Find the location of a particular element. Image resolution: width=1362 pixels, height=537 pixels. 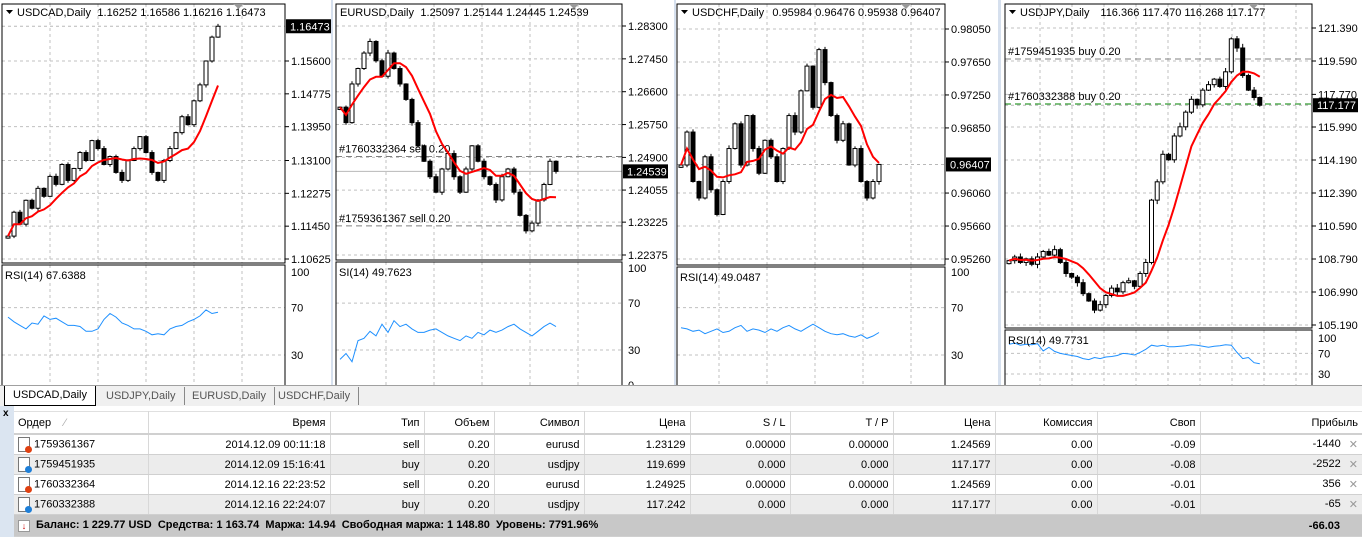

col-volume: Объем is located at coordinates (459, 423).